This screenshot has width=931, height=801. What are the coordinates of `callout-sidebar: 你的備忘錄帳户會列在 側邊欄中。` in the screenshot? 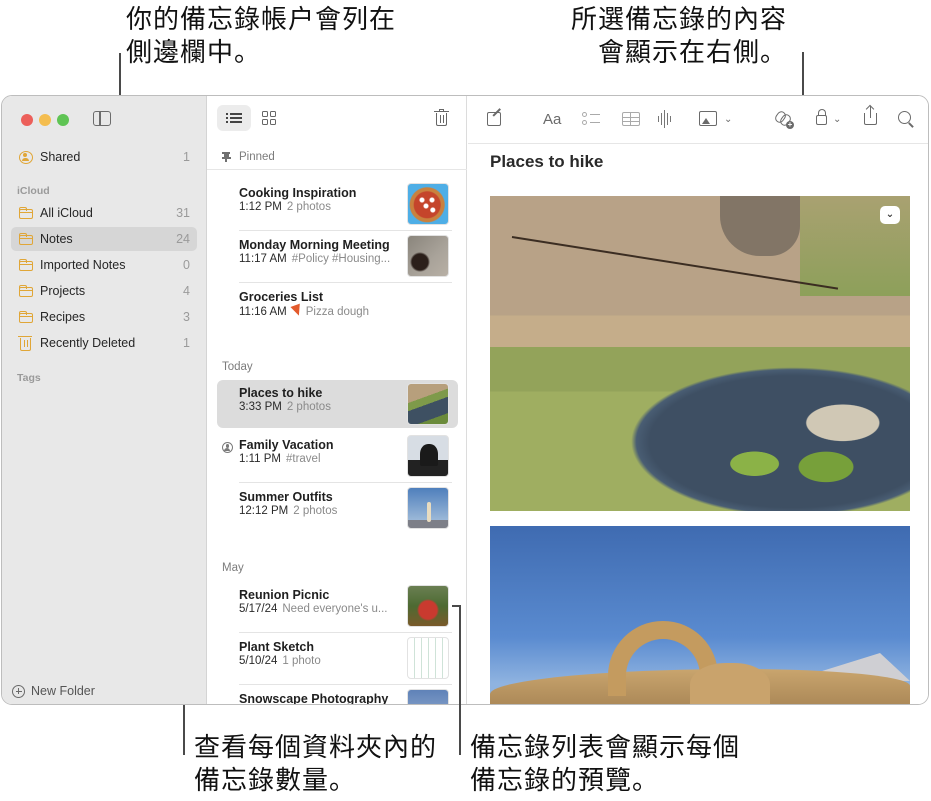 It's located at (261, 37).